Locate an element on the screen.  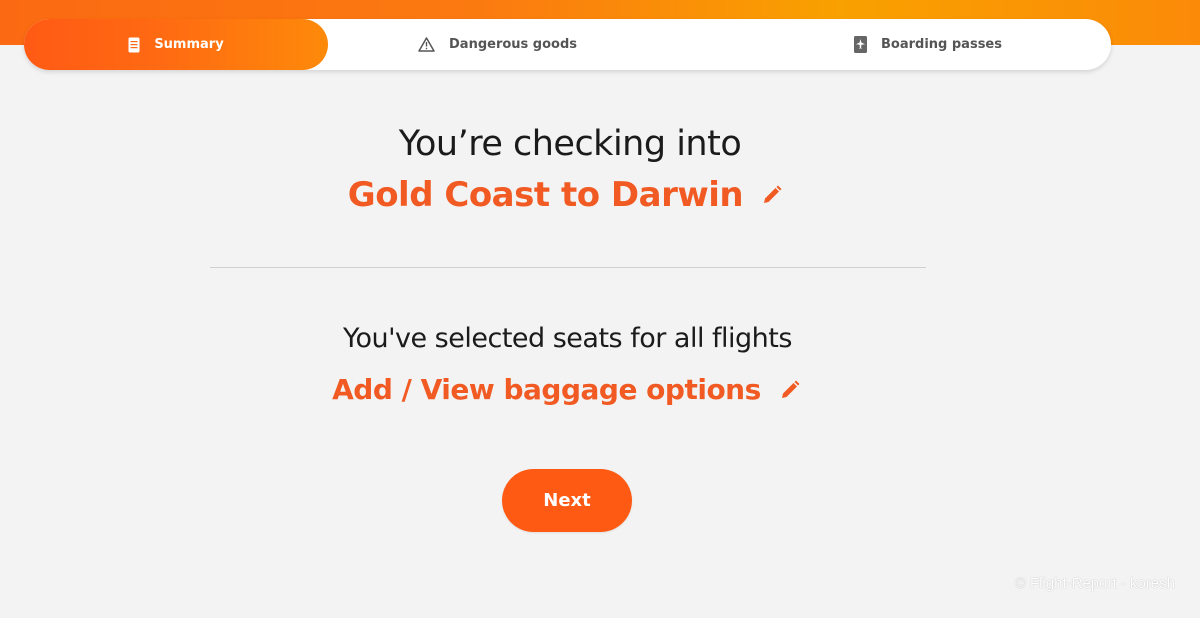
step-dangerous-goods: Dangerous goods is located at coordinates (543, 44).